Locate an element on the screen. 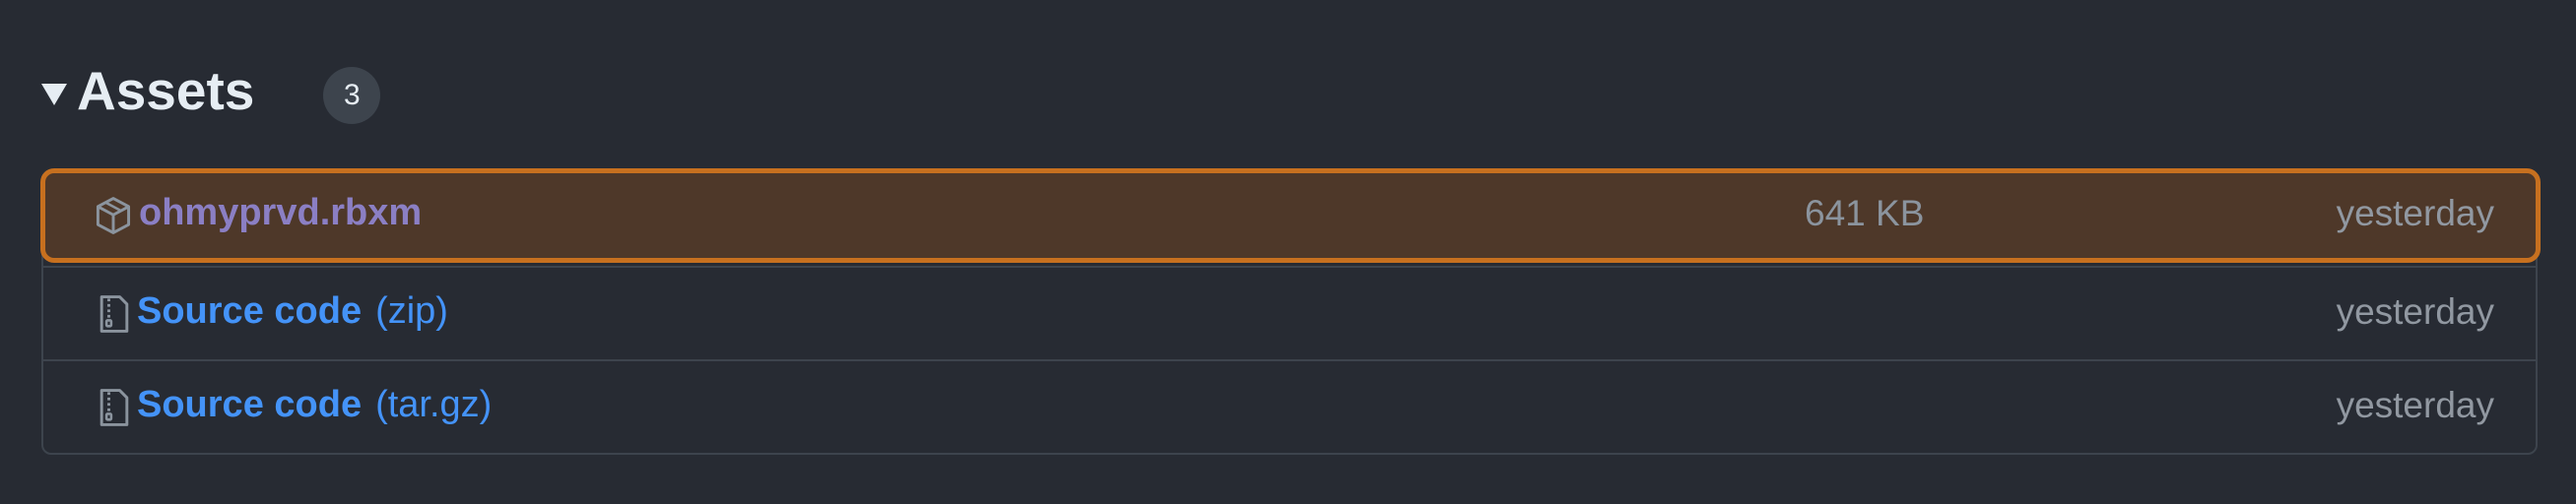 This screenshot has height=504, width=2576. archive-format-label: (zip) is located at coordinates (412, 311).